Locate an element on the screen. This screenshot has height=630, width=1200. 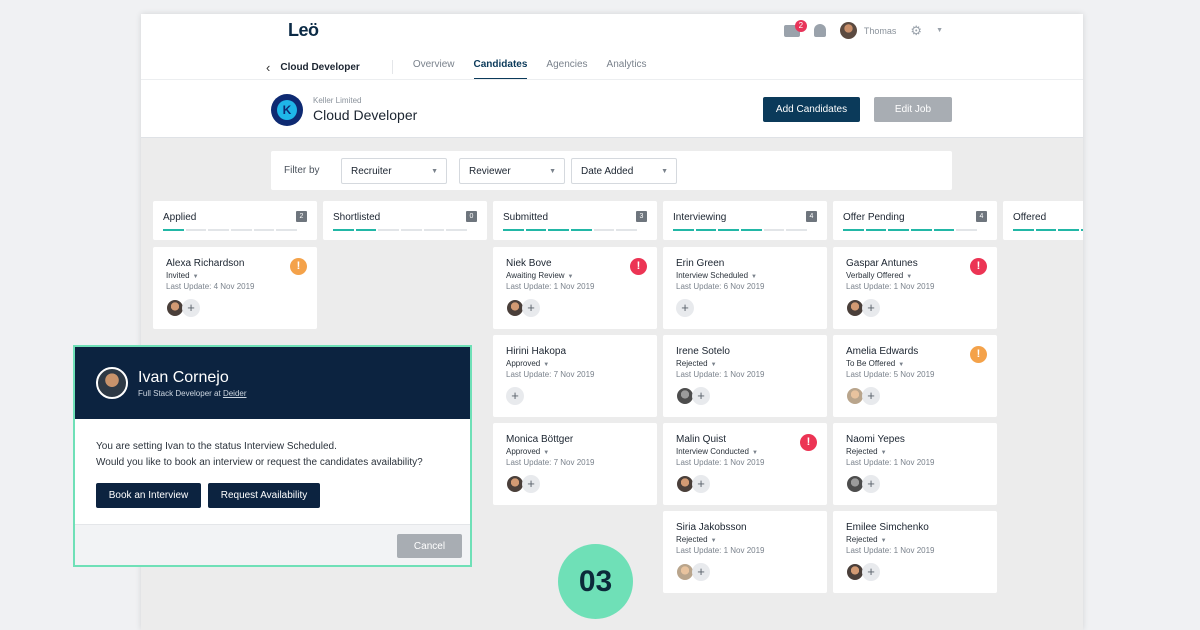
tab-overview: Overview is located at coordinates (434, 67).